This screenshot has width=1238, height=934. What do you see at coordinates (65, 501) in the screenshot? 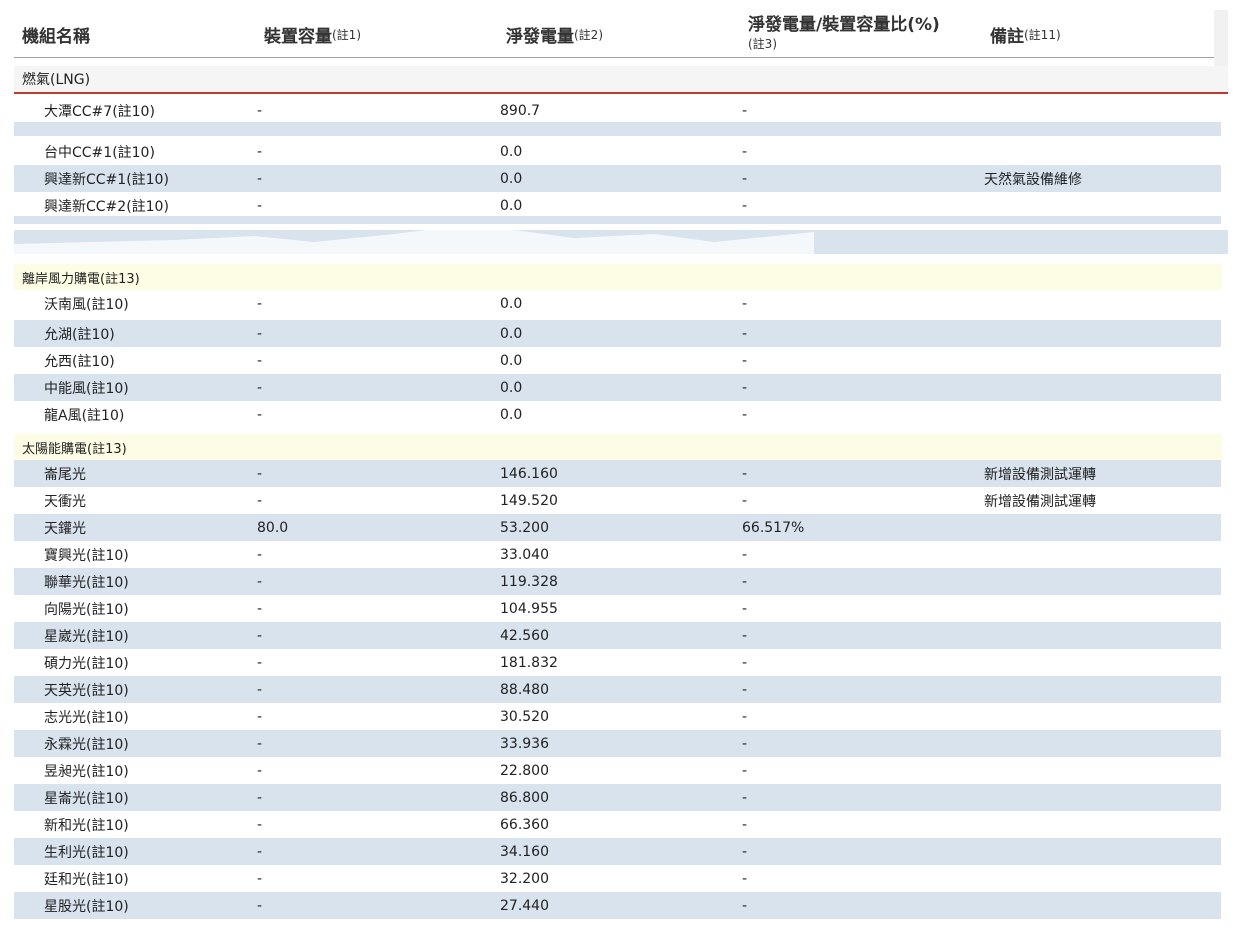
I see `unit-name: 天衝光` at bounding box center [65, 501].